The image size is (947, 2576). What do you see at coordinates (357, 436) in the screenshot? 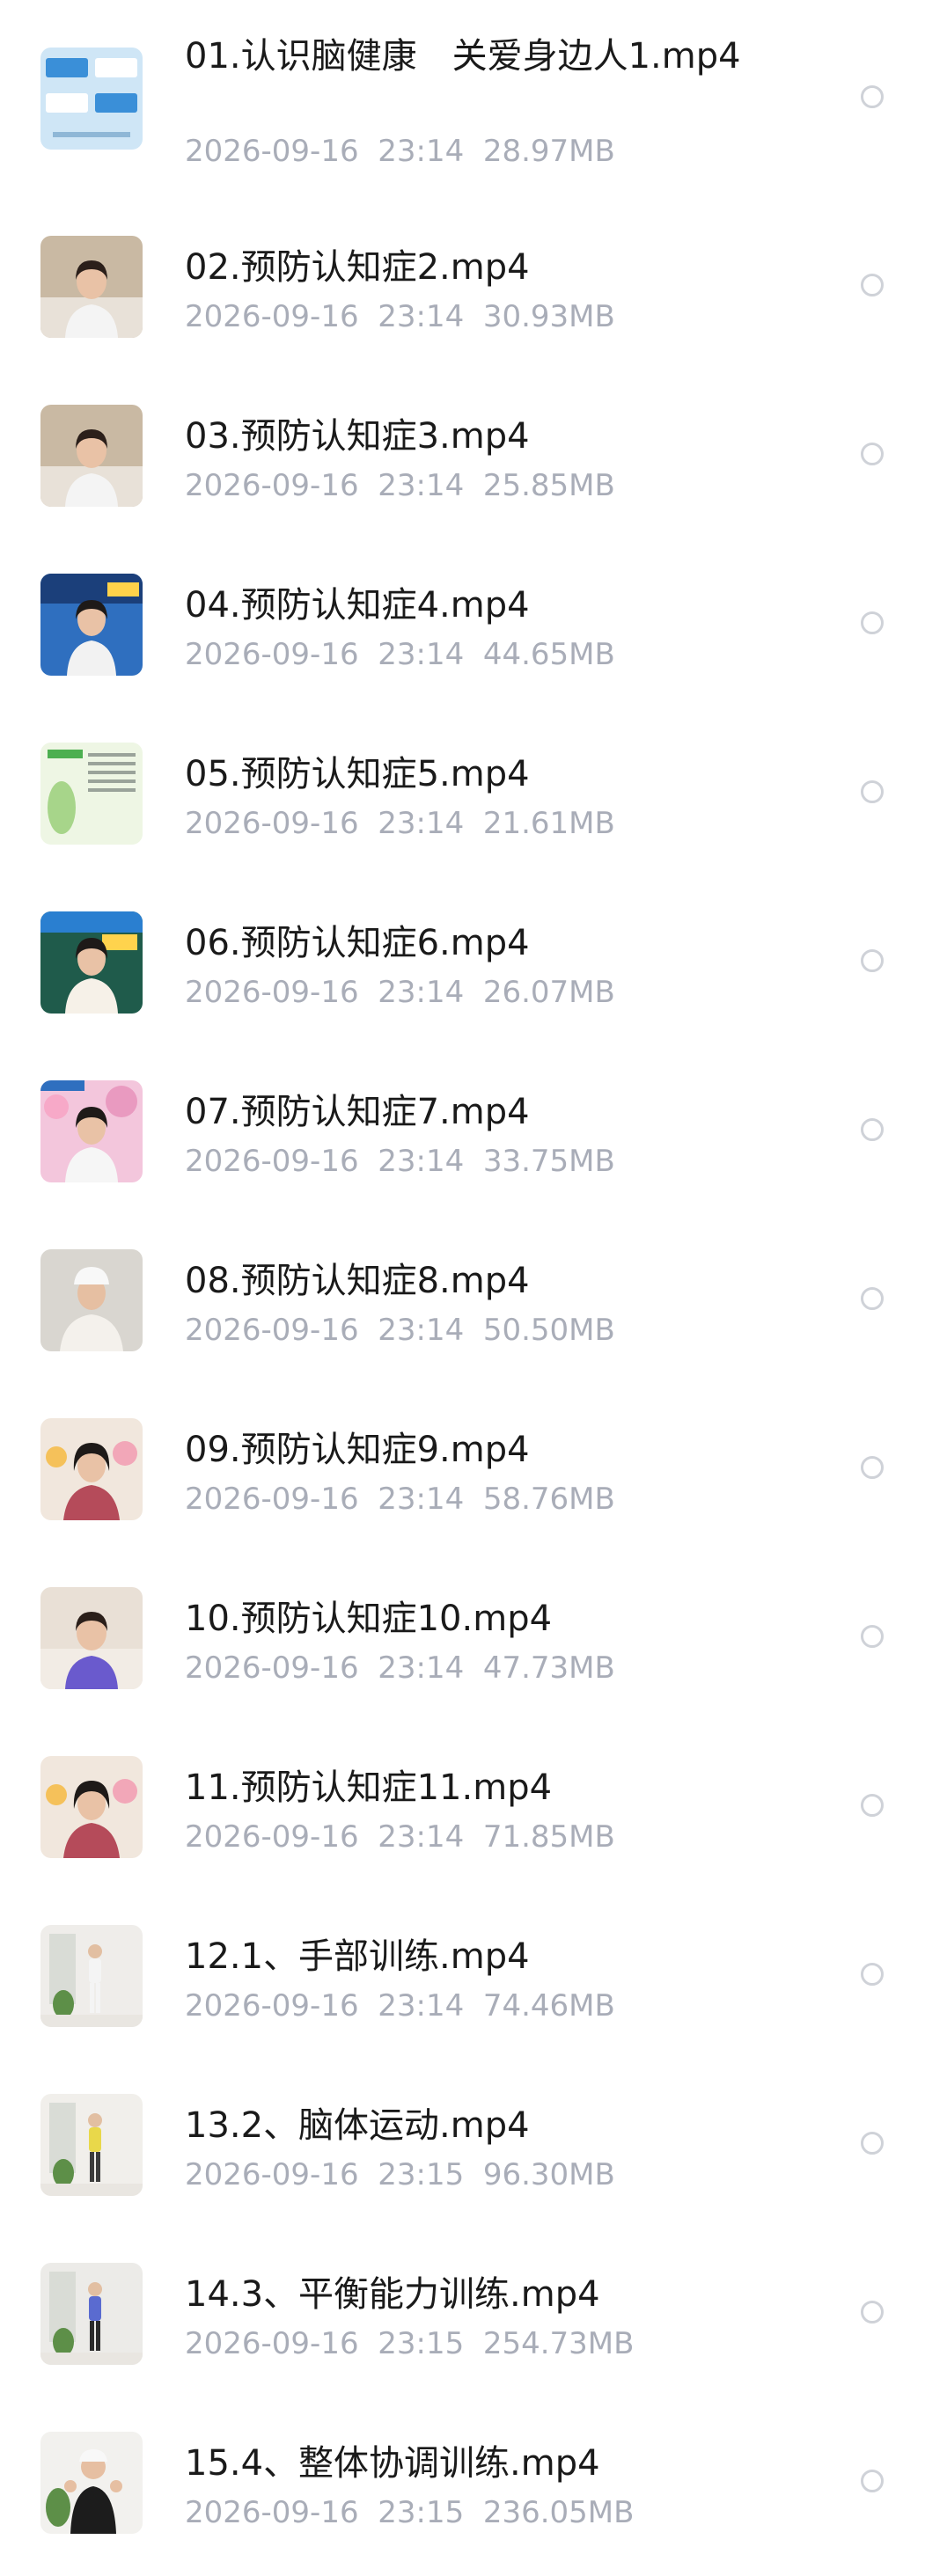
I see `file-name: 03.预防认知症3.mp4` at bounding box center [357, 436].